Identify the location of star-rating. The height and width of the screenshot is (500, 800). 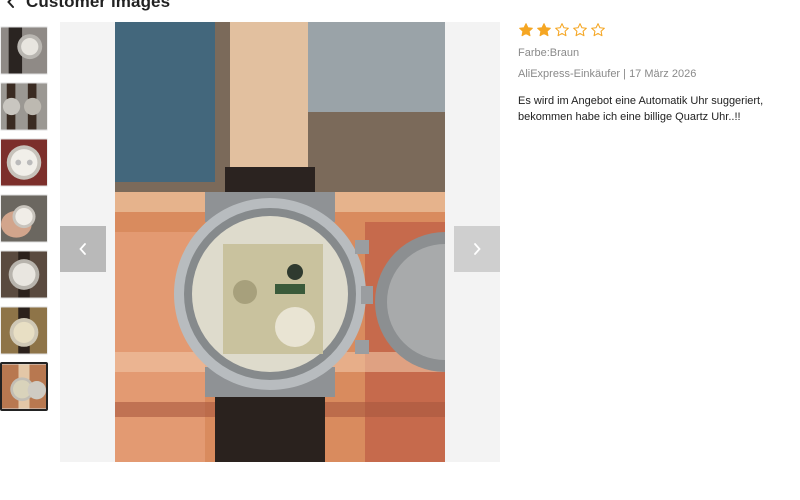
(653, 31).